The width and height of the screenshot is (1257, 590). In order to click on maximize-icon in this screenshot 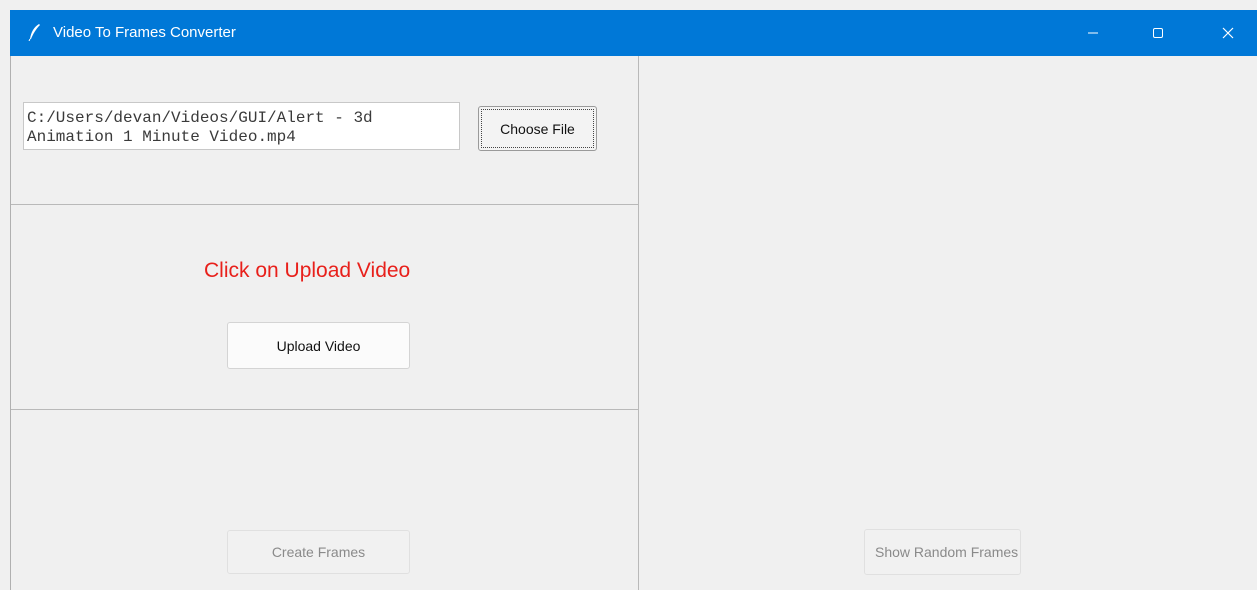, I will do `click(1158, 33)`.